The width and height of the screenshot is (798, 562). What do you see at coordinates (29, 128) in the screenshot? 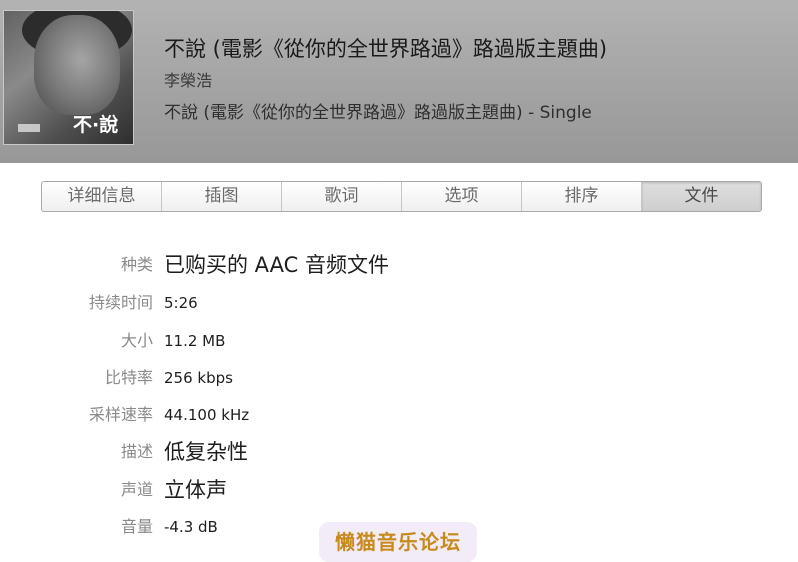
I see `artwork-tag` at bounding box center [29, 128].